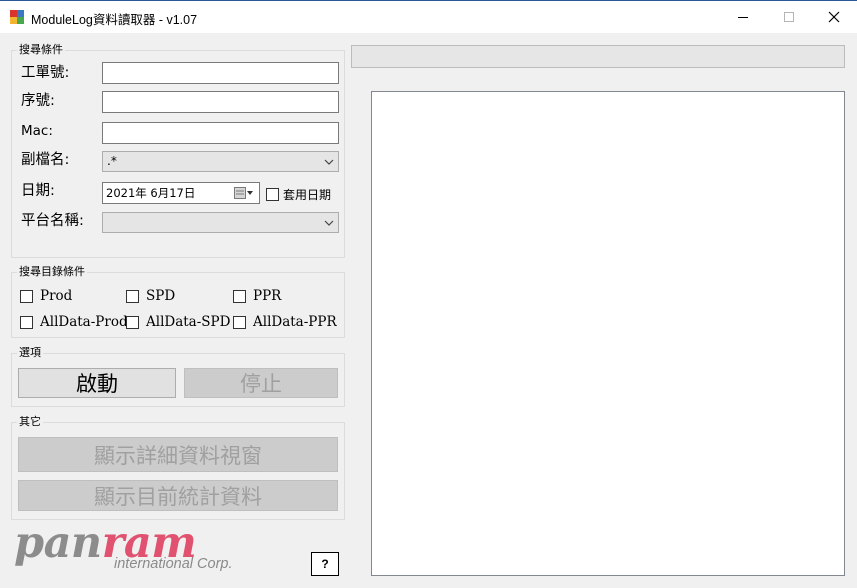  I want to click on show-current-stats-button: 顯示目前統計資料, so click(178, 495).